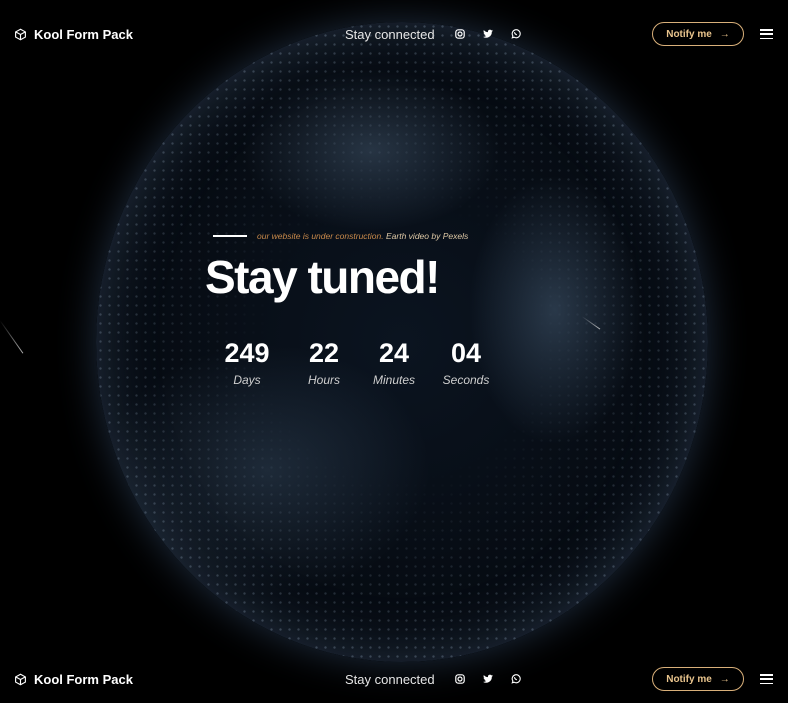  What do you see at coordinates (324, 353) in the screenshot?
I see `hours-value: 22` at bounding box center [324, 353].